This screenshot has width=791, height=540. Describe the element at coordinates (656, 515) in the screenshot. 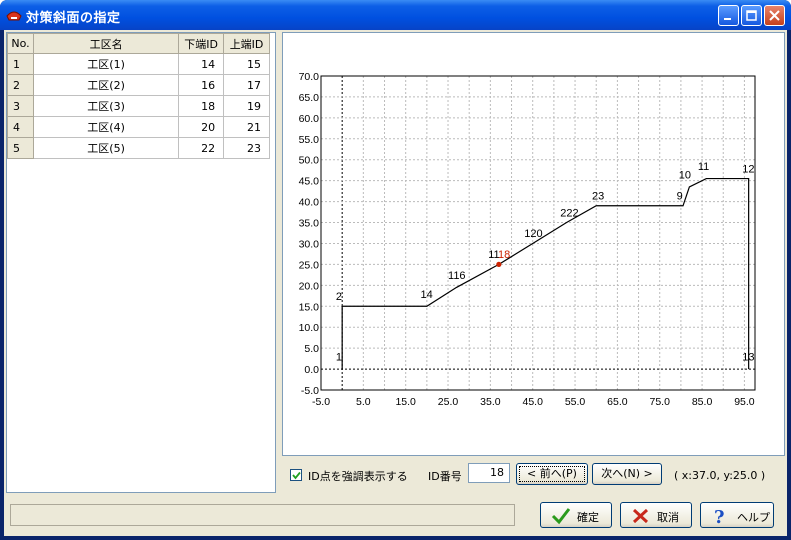

I see `cancel-button: 取消` at that location.